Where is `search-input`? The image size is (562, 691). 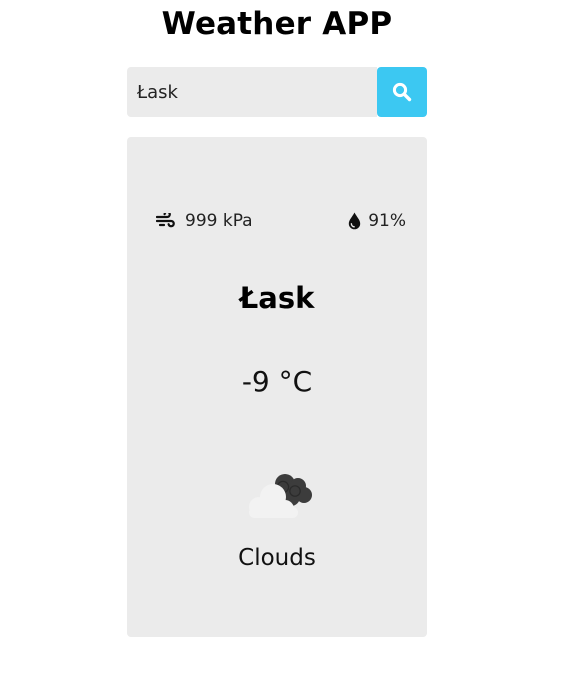
search-input is located at coordinates (252, 92).